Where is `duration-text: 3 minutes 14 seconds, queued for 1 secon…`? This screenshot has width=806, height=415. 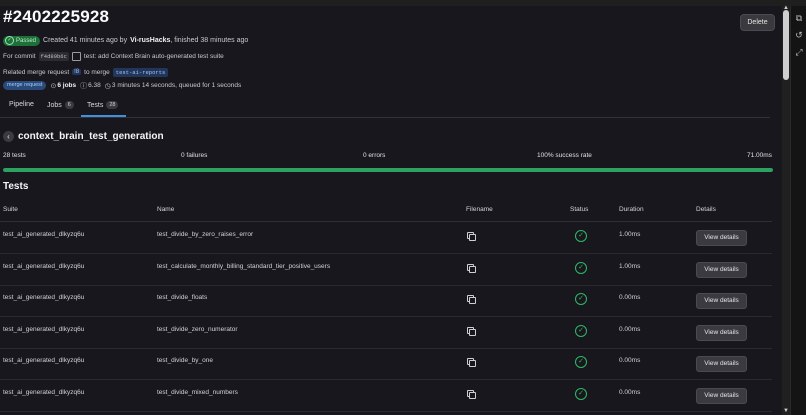 duration-text: 3 minutes 14 seconds, queued for 1 secon… is located at coordinates (176, 85).